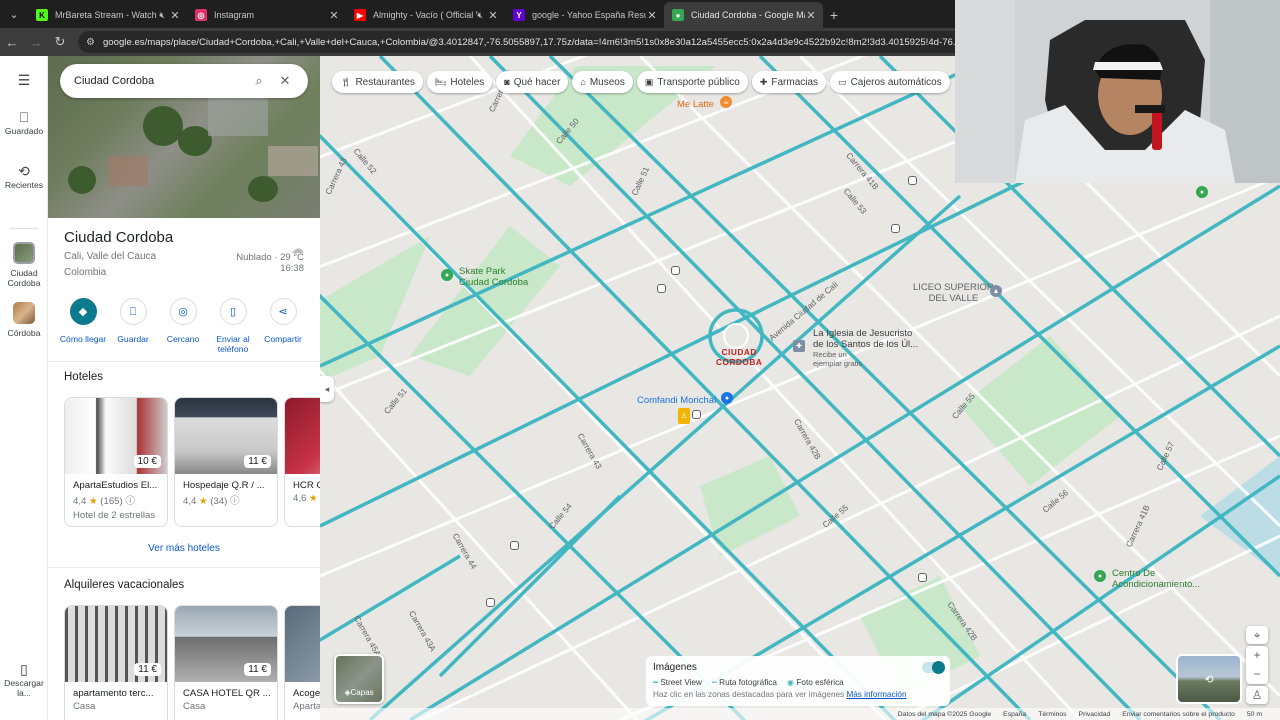 Image resolution: width=1280 pixels, height=720 pixels. Describe the element at coordinates (676, 400) in the screenshot. I see `poi-label: Comfandi Morichal` at that location.